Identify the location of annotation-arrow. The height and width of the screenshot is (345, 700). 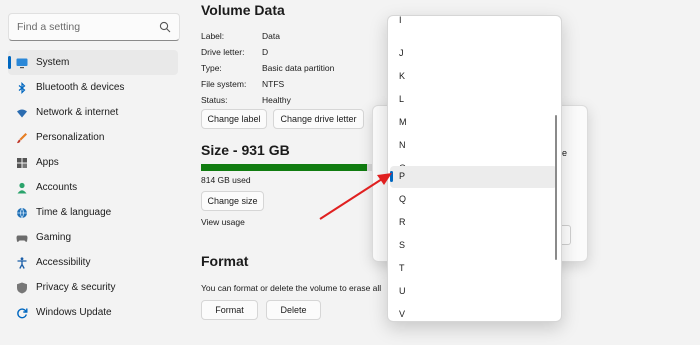
(355, 196).